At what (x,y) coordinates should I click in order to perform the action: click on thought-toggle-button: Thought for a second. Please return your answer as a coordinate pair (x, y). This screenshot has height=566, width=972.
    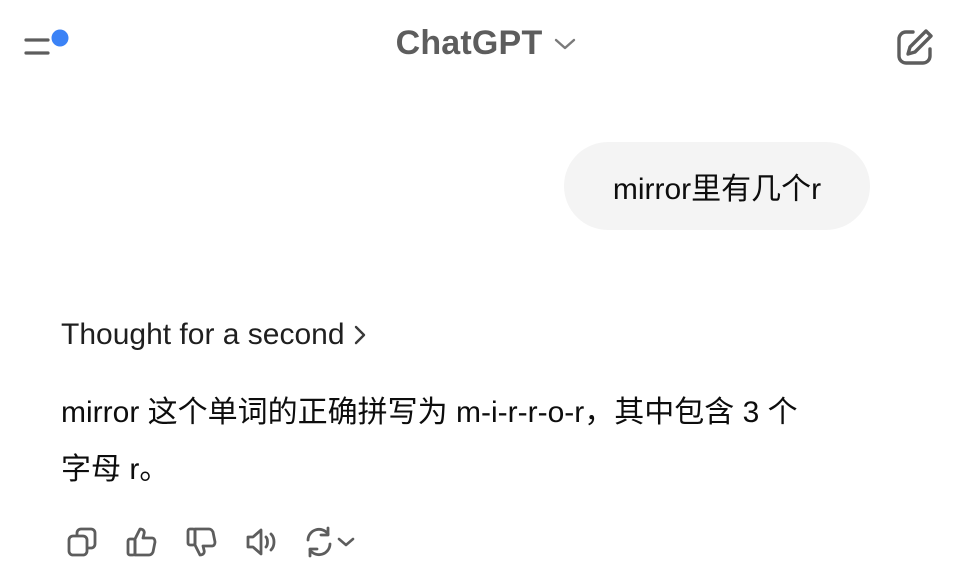
    Looking at the image, I should click on (214, 335).